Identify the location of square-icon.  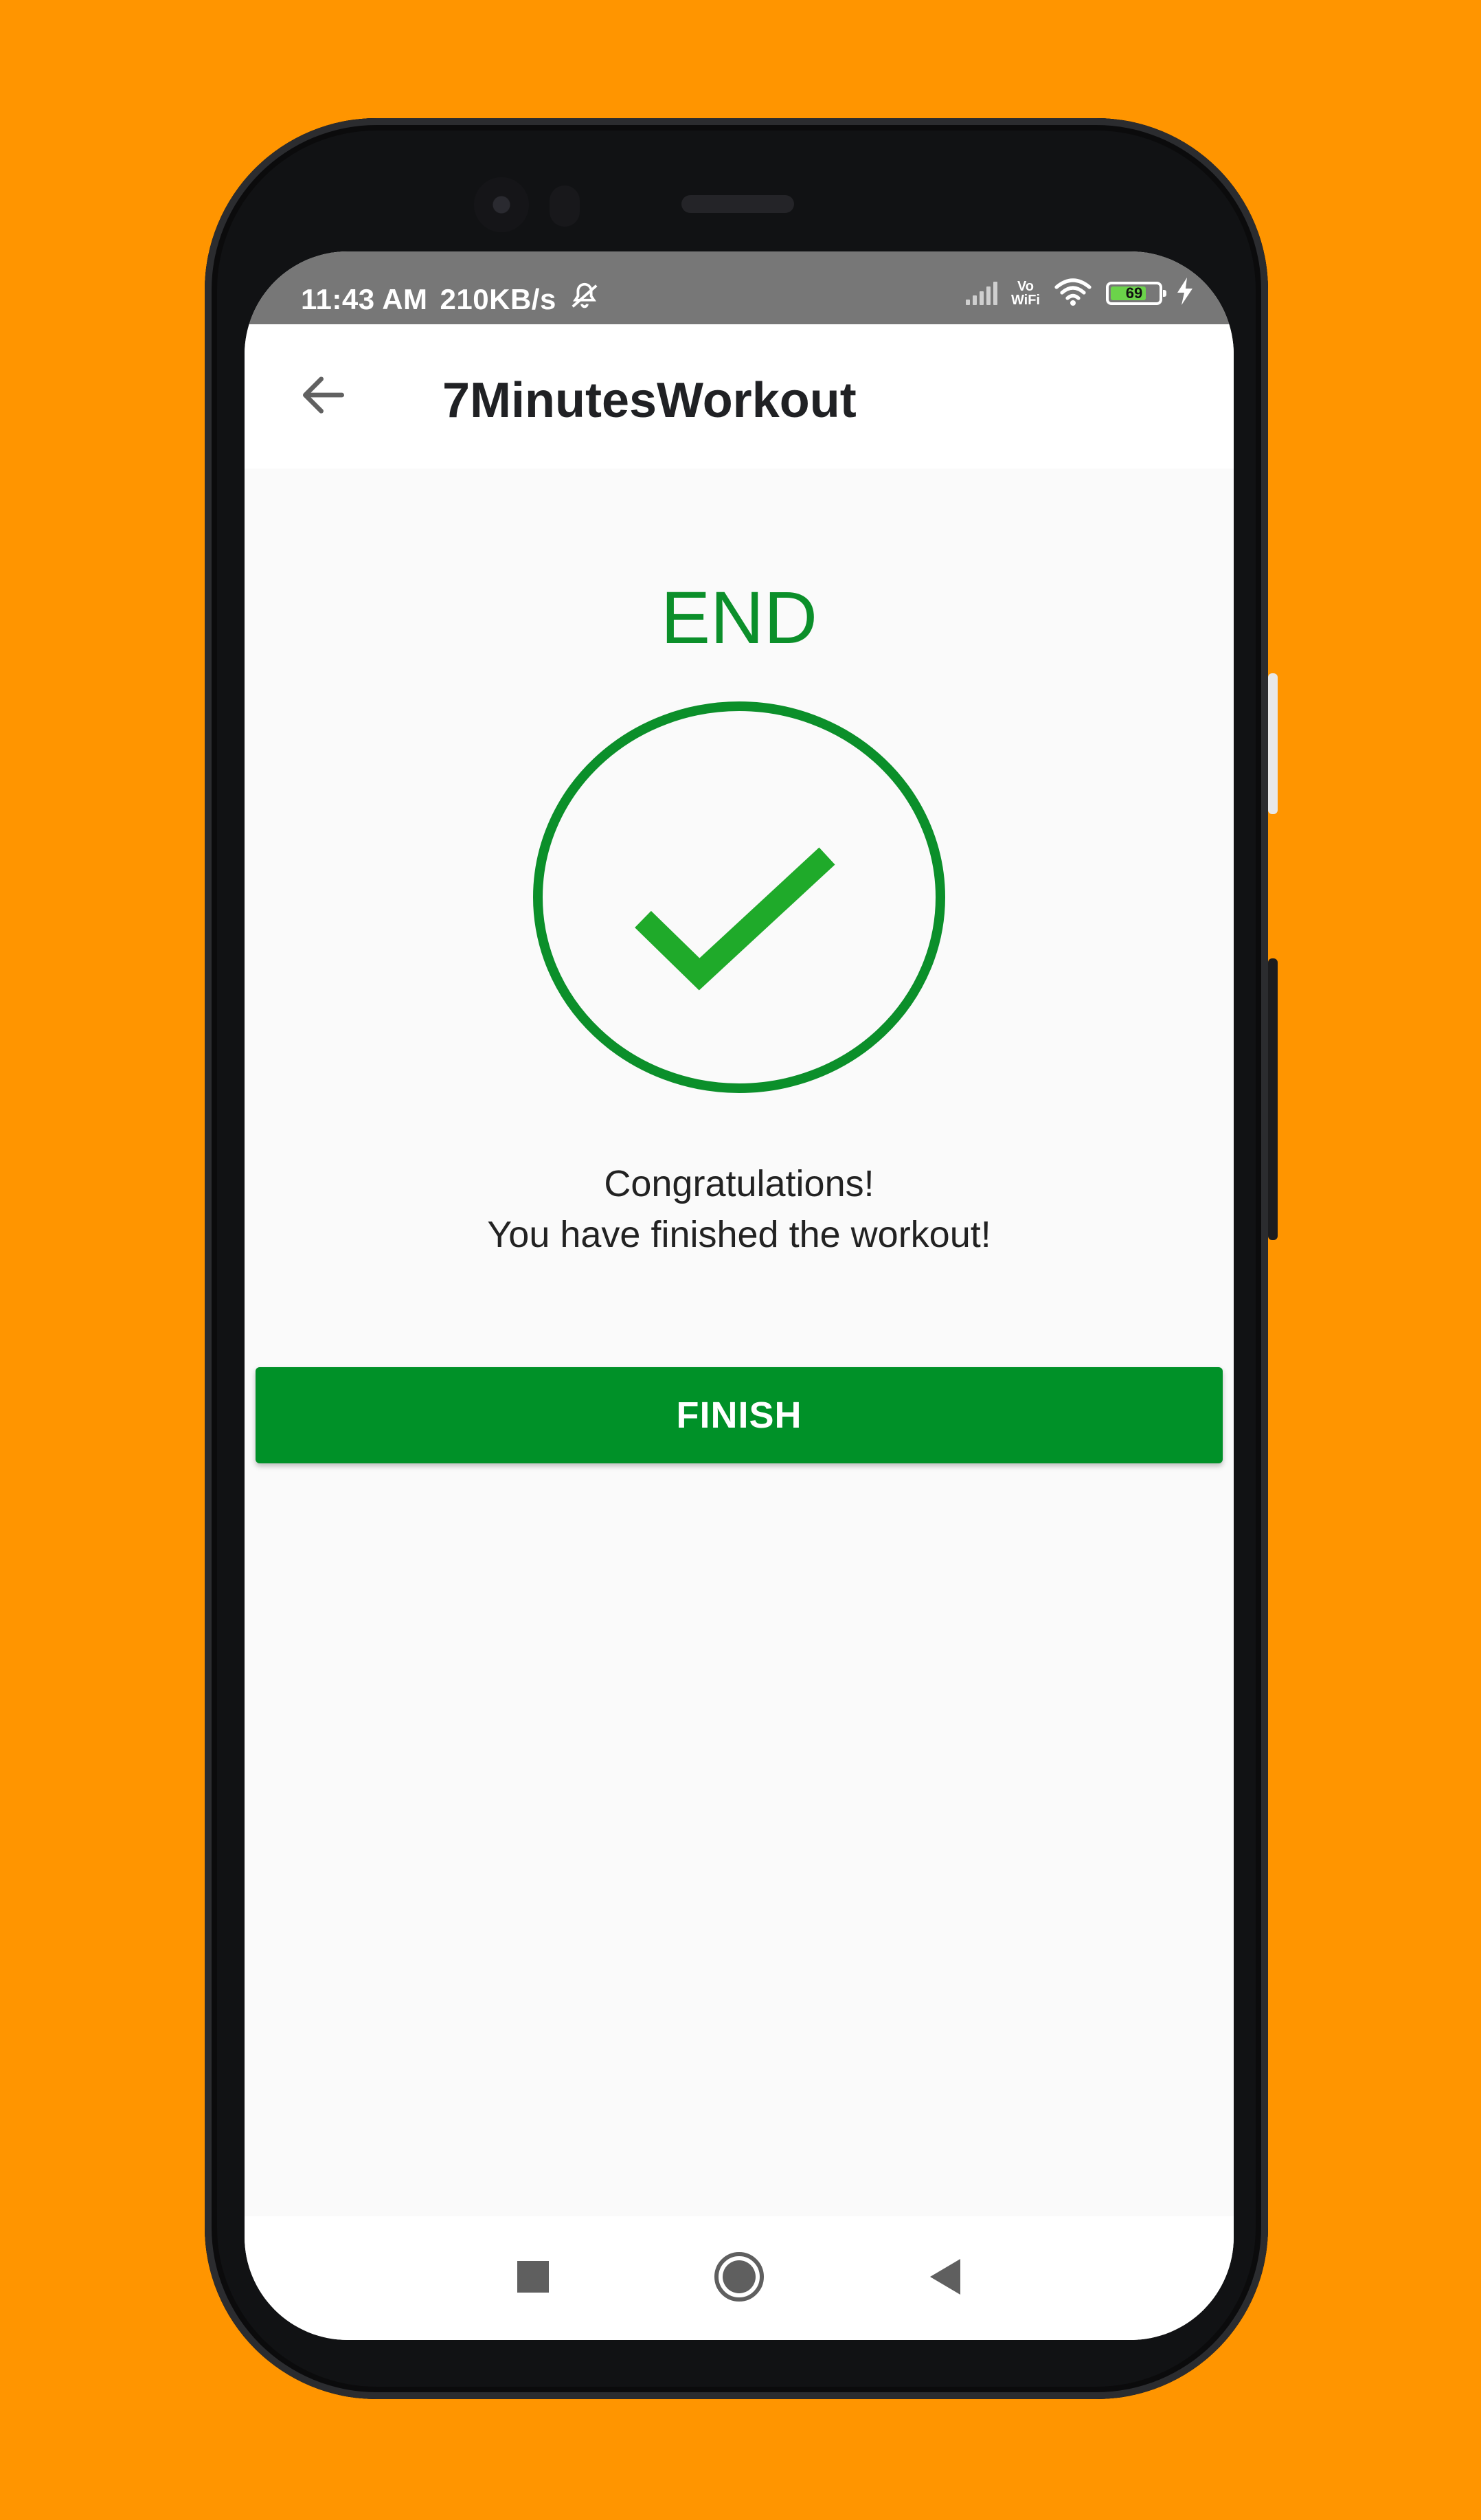
(533, 2278).